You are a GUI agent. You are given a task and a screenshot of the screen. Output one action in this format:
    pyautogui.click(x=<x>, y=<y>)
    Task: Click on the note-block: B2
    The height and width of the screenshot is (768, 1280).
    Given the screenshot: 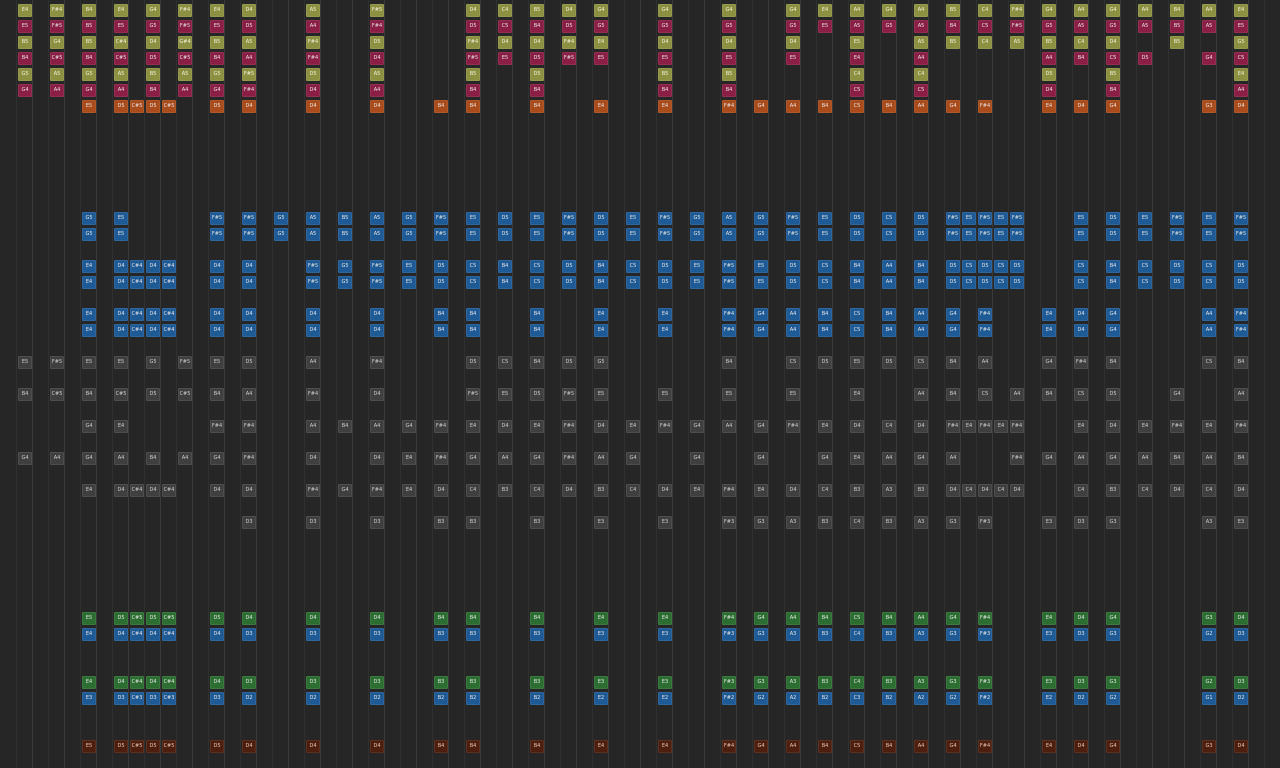 What is the action you would take?
    pyautogui.click(x=889, y=698)
    